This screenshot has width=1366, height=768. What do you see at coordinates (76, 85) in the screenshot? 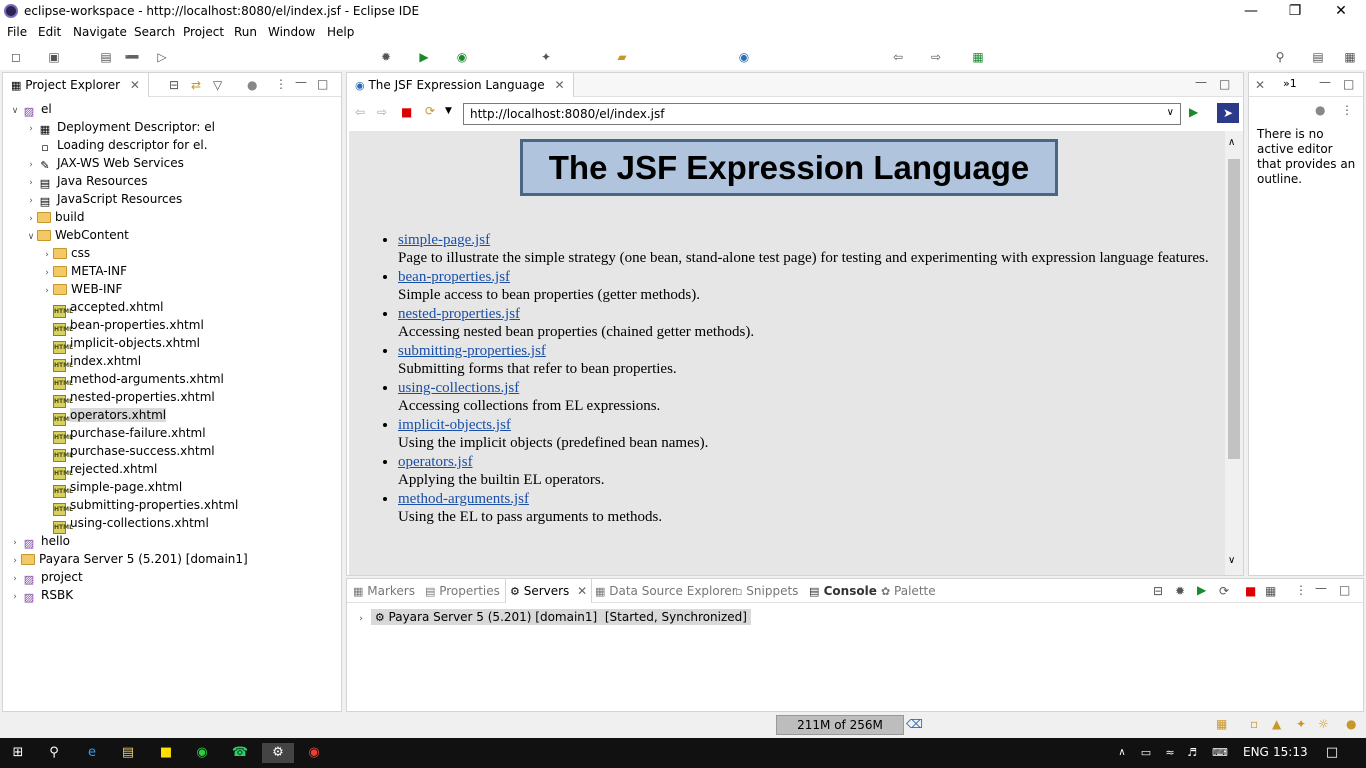
I see `tab-project-explorer: ▦ Project Explorer ✕` at bounding box center [76, 85].